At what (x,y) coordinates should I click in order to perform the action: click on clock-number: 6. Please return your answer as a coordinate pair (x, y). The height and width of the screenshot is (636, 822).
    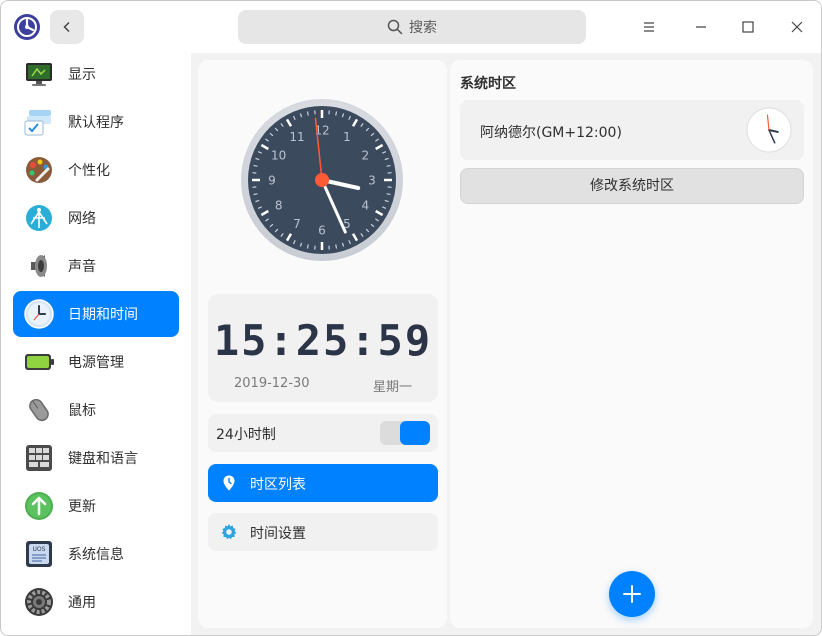
    Looking at the image, I should click on (322, 231).